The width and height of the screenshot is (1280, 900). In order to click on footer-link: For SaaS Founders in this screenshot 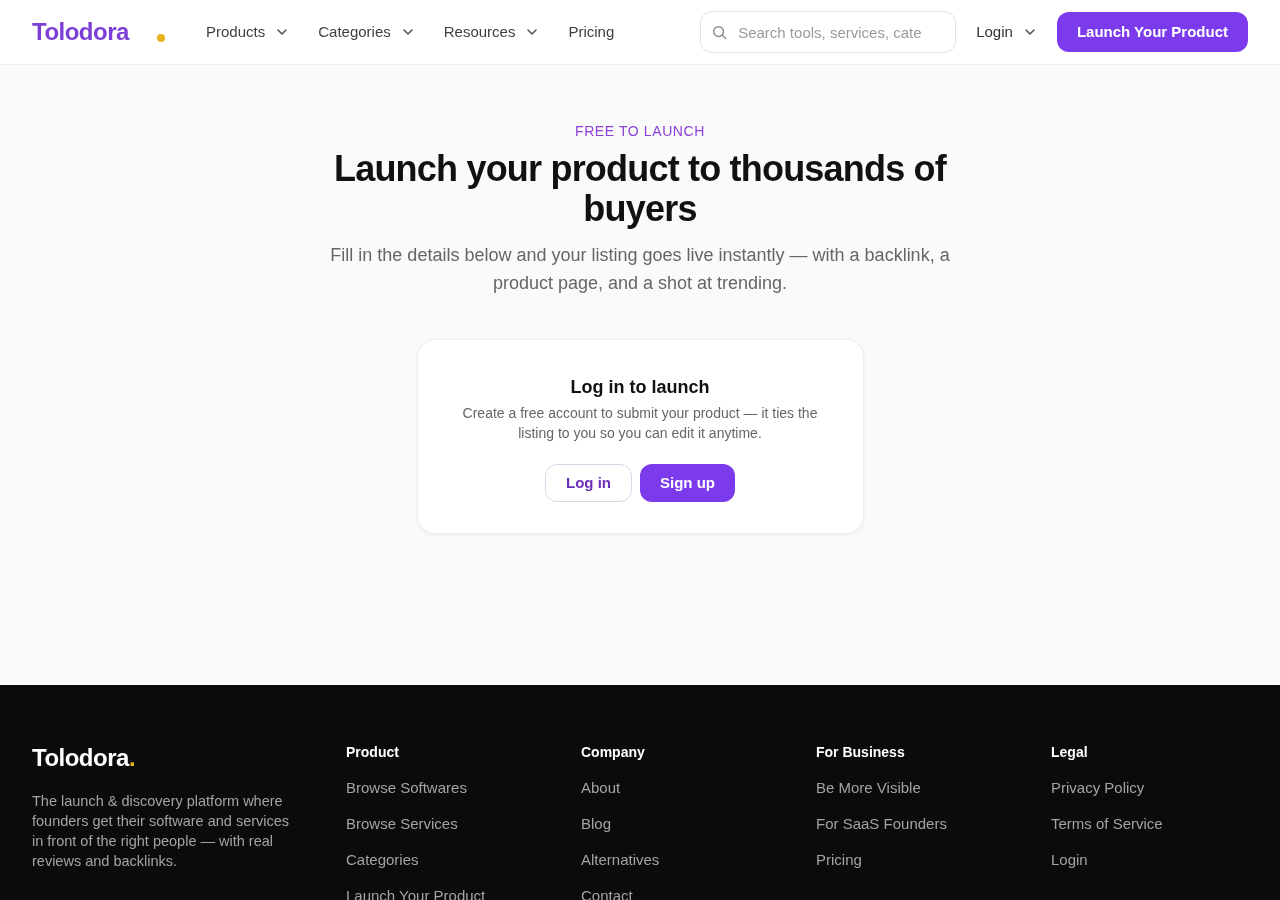, I will do `click(881, 823)`.